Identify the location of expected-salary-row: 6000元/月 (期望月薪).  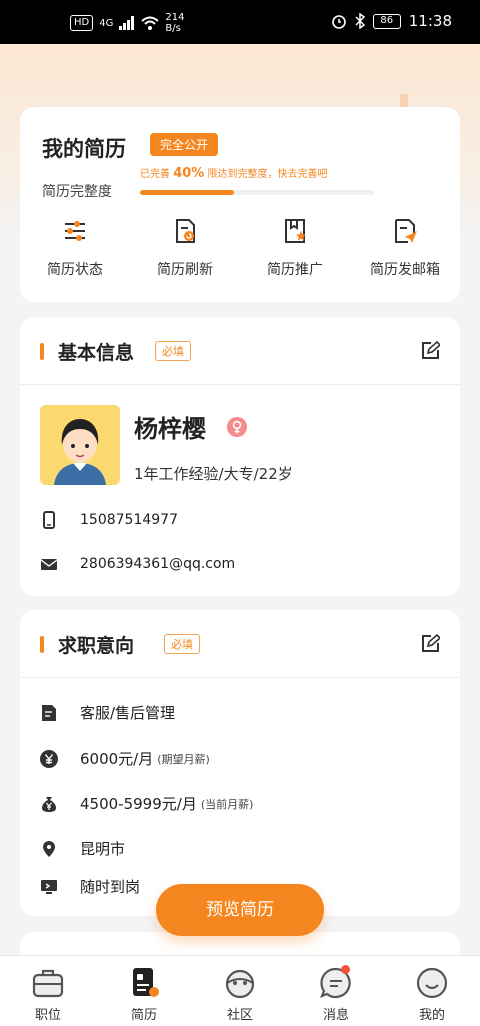
(125, 758).